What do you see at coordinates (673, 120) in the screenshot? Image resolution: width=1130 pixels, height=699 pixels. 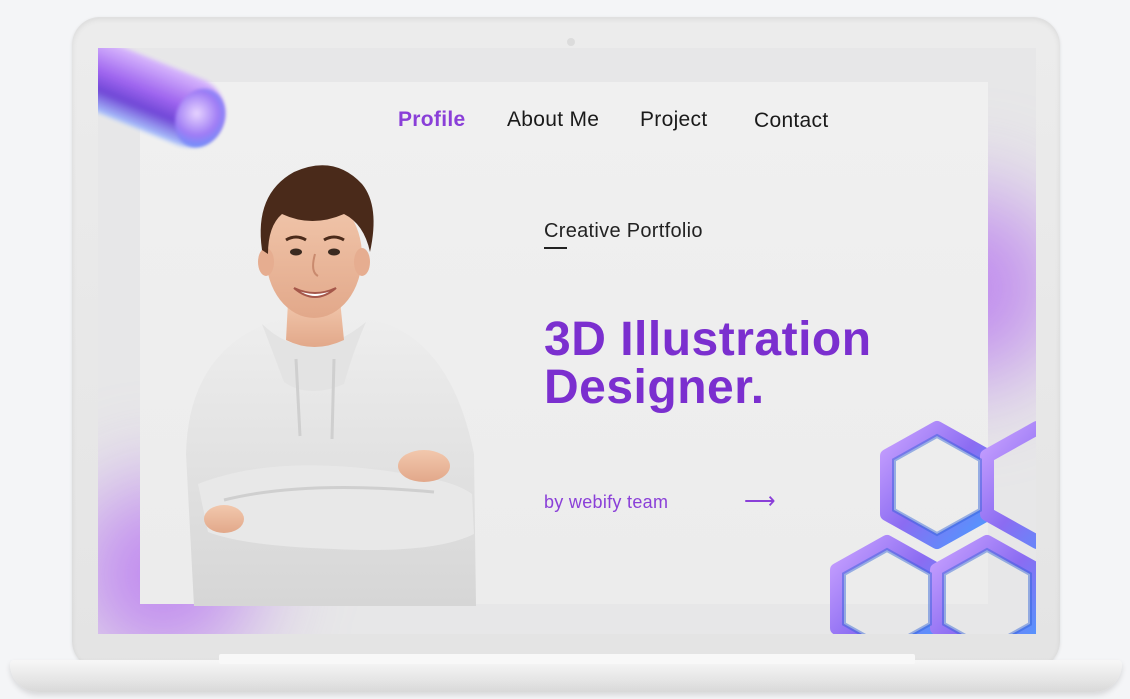 I see `nav-item-project: Project` at bounding box center [673, 120].